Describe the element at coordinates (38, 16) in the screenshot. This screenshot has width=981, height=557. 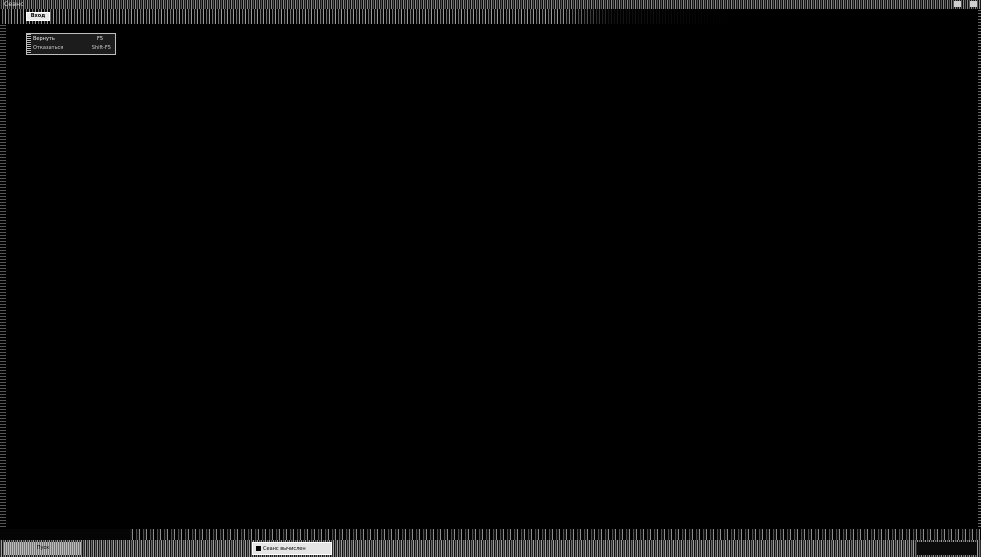
I see `menu-button: Вход` at that location.